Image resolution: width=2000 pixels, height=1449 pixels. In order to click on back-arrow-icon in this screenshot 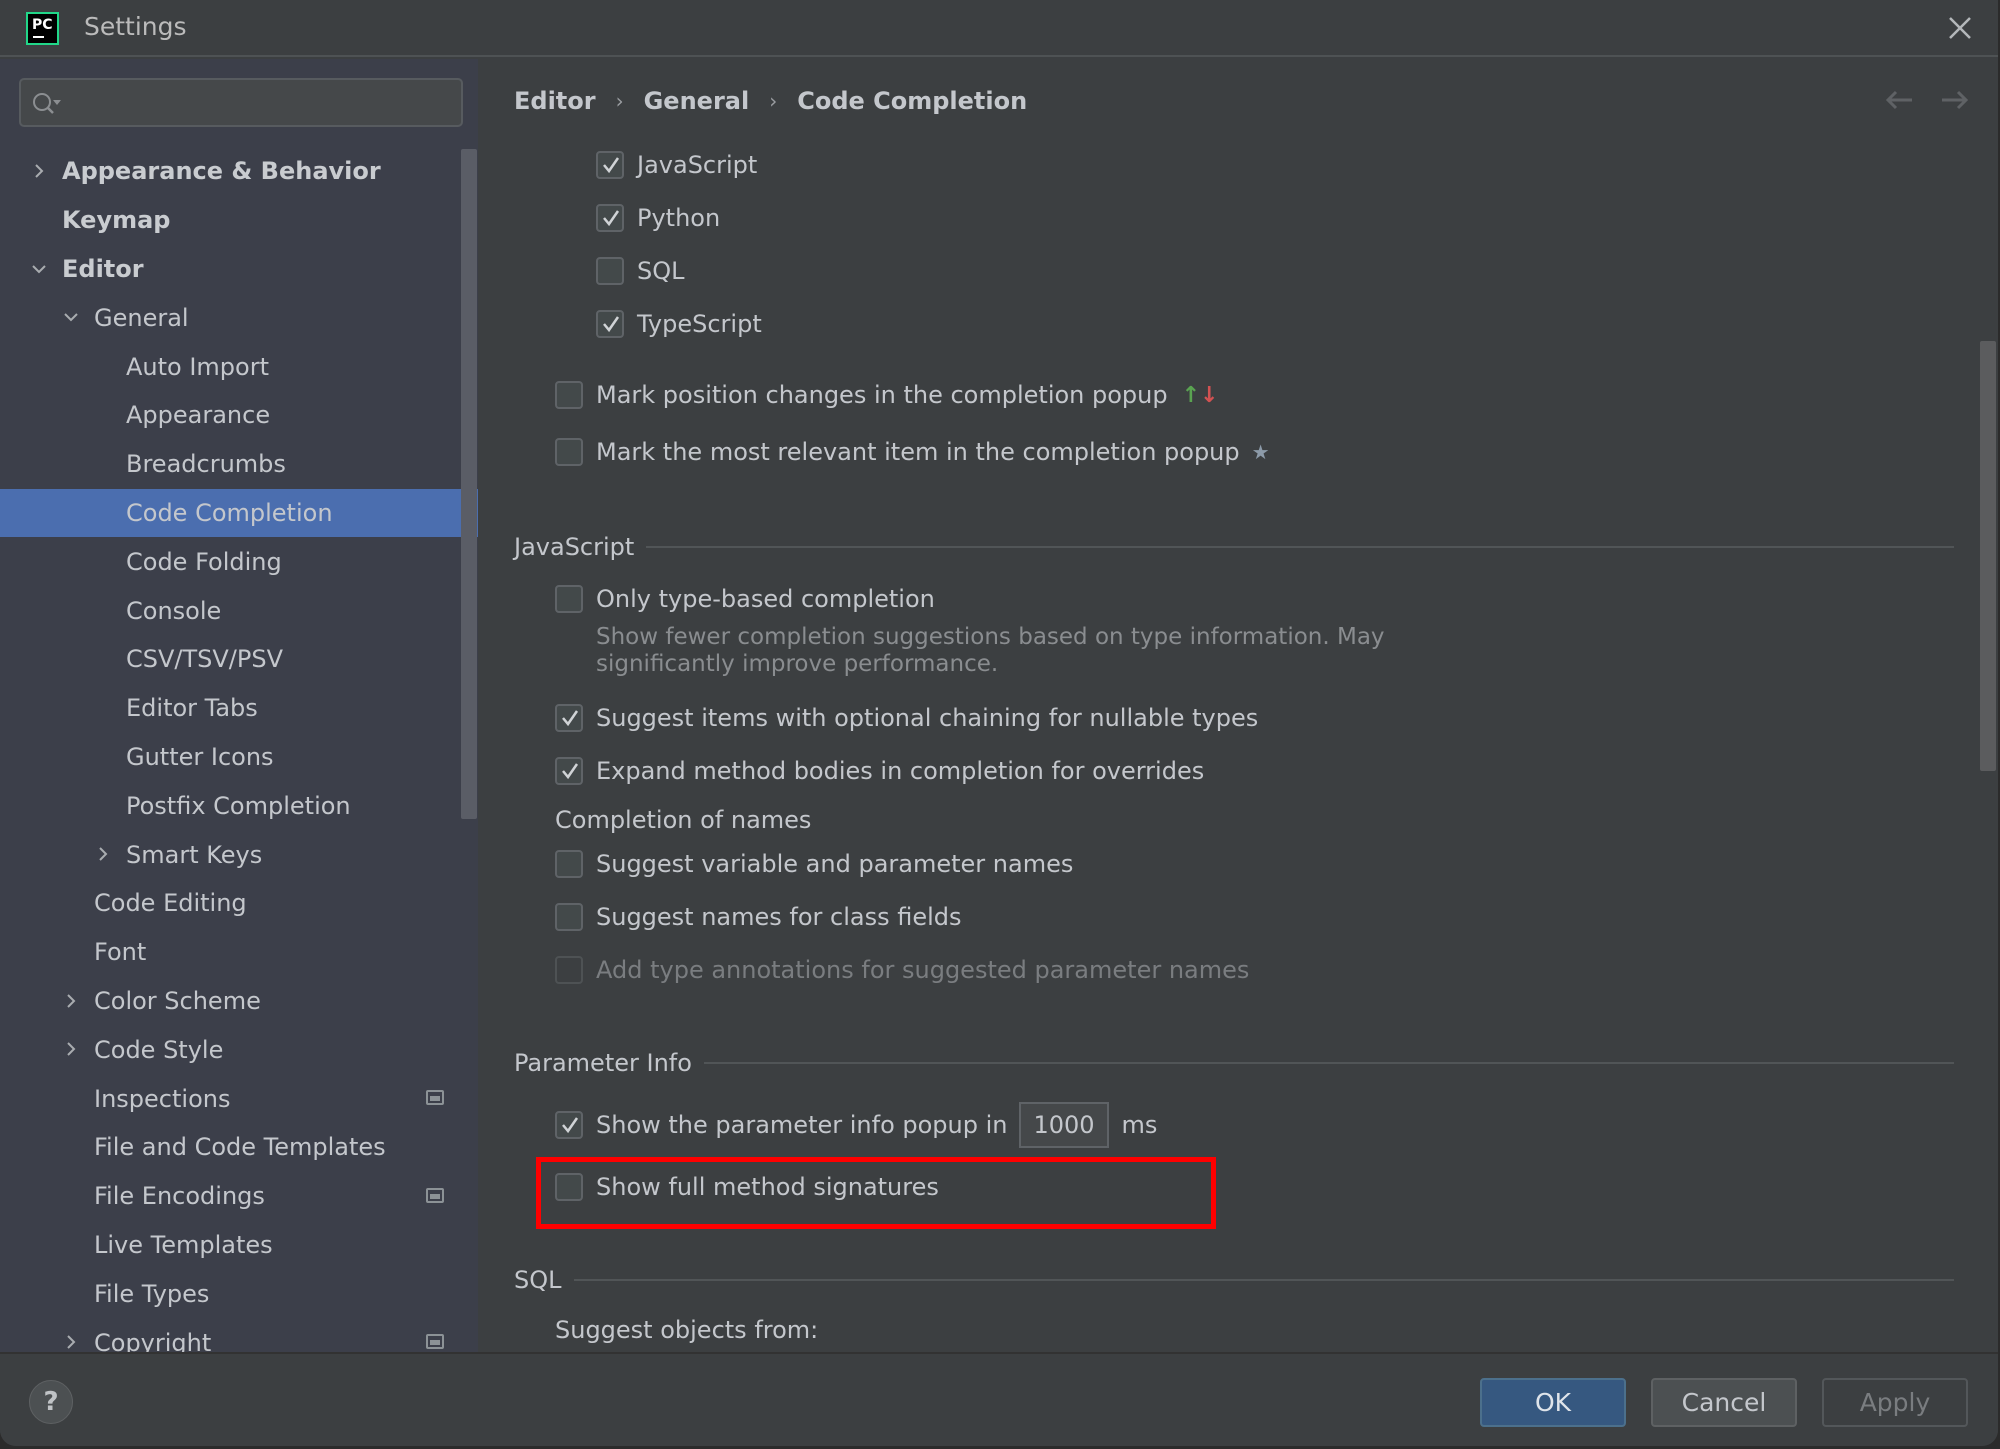, I will do `click(1899, 100)`.